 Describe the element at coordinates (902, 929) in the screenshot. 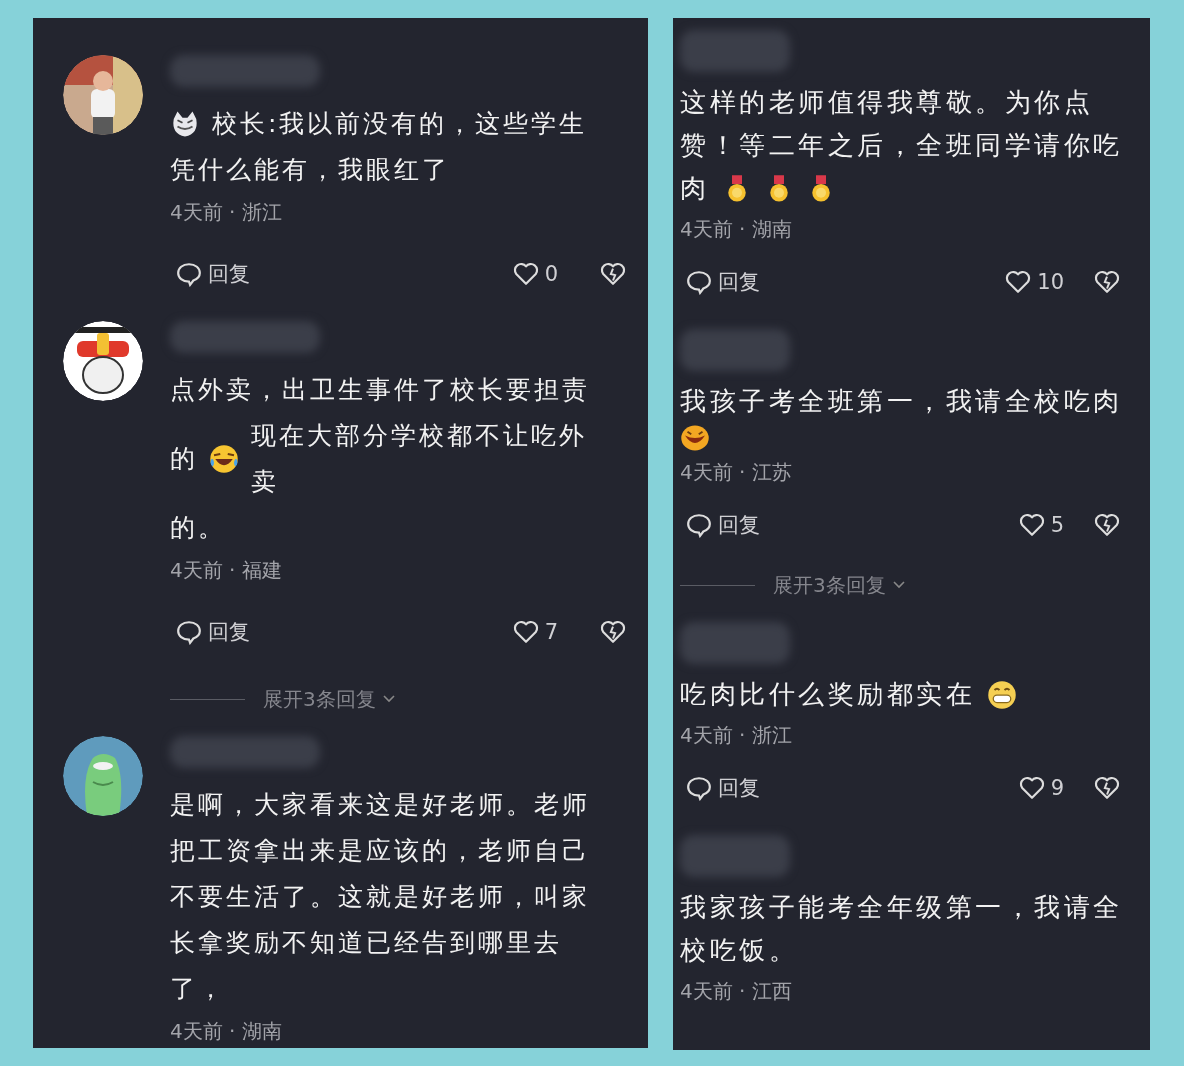

I see `comment-text: 我家孩子能考全年级第一，我请全校吃饭。` at that location.